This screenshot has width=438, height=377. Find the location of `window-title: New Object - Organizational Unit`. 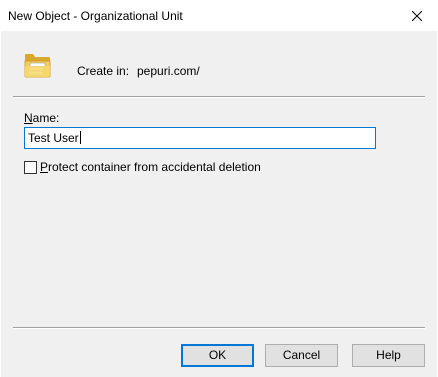

window-title: New Object - Organizational Unit is located at coordinates (95, 16).